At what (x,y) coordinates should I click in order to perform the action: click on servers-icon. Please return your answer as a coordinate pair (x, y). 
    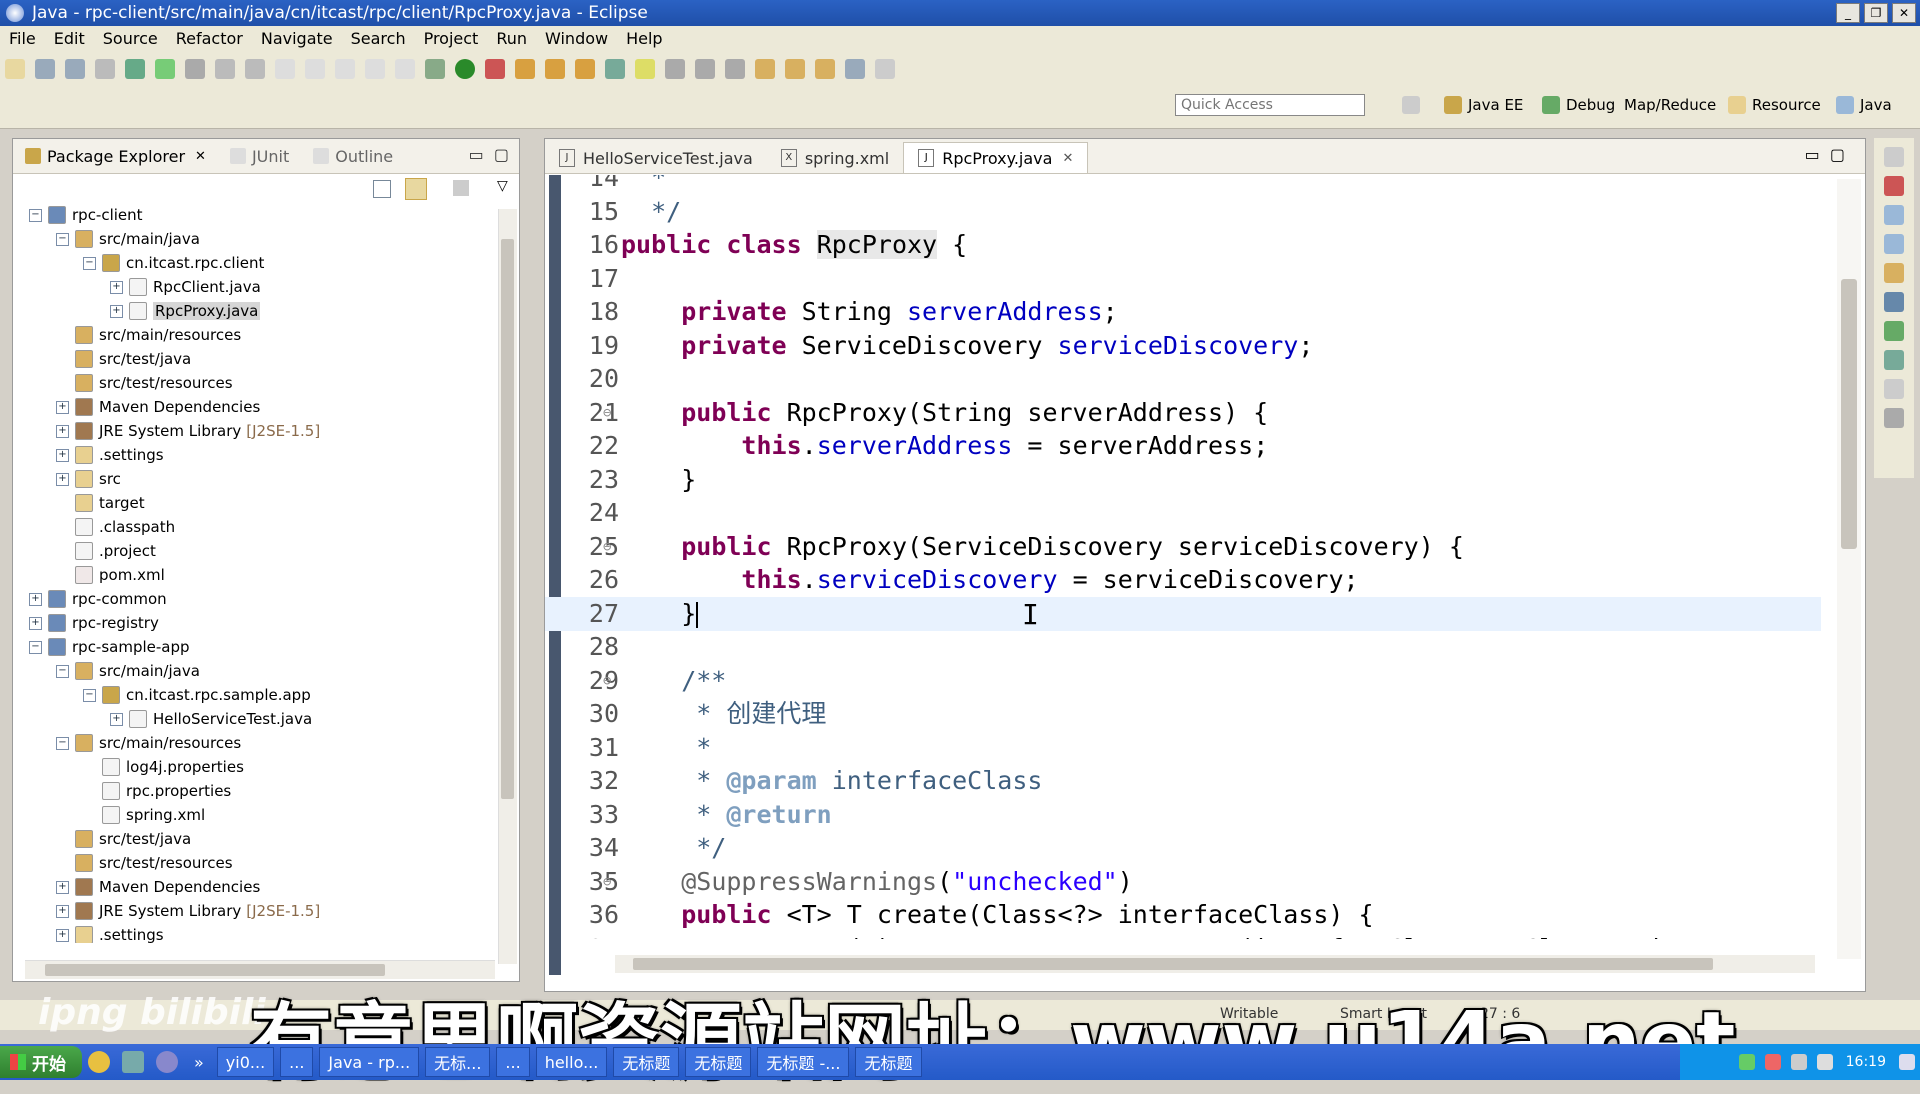
    Looking at the image, I should click on (1894, 331).